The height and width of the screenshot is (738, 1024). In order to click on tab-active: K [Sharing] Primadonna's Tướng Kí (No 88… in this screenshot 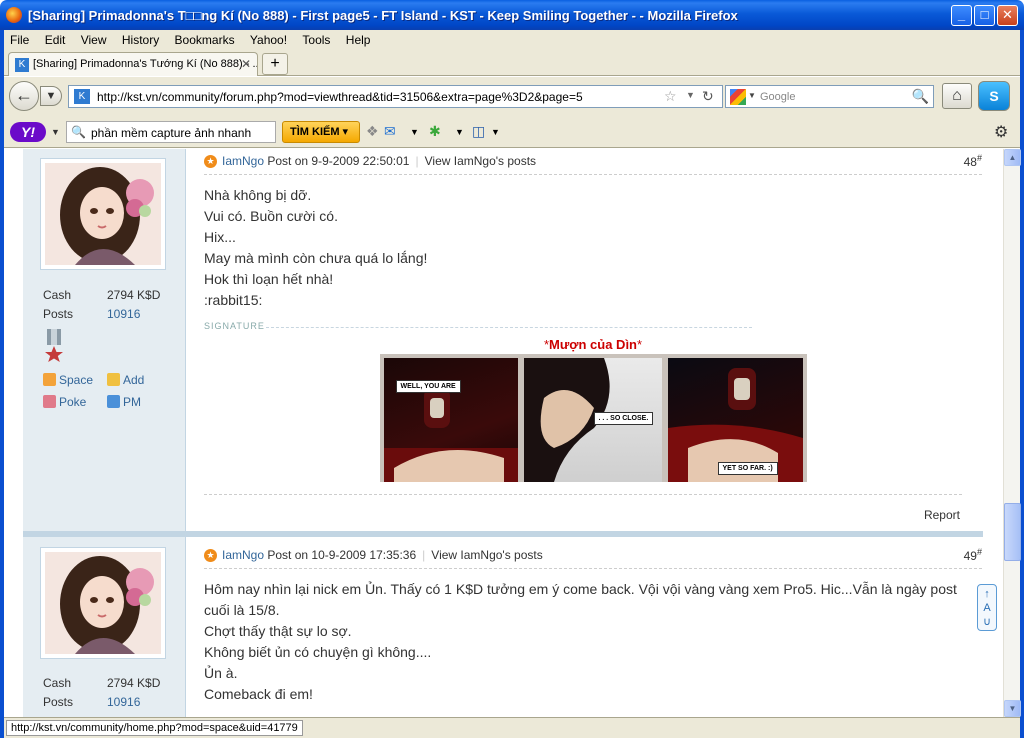, I will do `click(133, 64)`.